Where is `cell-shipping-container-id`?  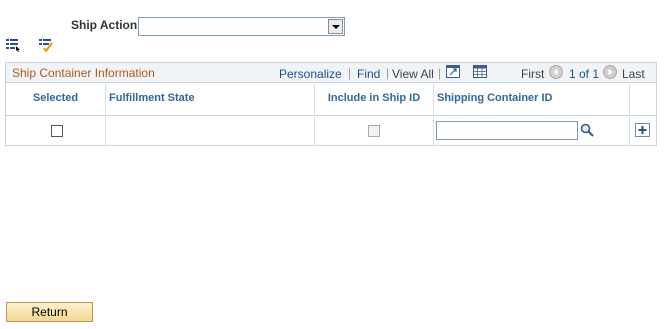
cell-shipping-container-id is located at coordinates (532, 131).